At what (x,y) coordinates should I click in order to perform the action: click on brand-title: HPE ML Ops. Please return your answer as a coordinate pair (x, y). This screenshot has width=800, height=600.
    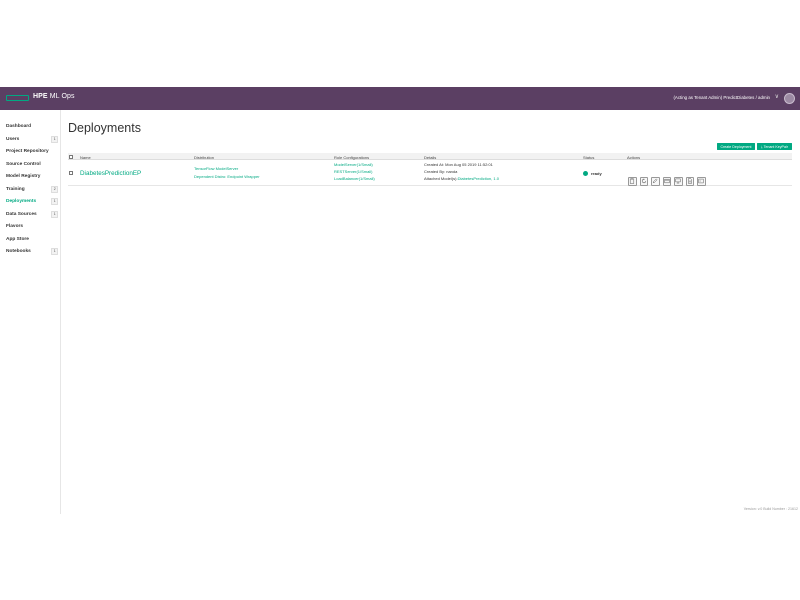
    Looking at the image, I should click on (54, 96).